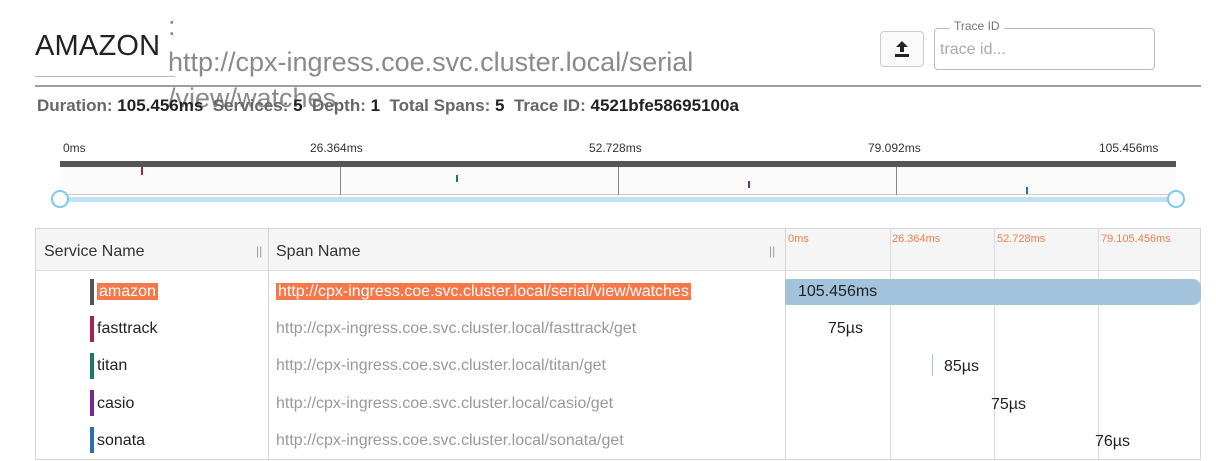  I want to click on span-bar, so click(932, 365).